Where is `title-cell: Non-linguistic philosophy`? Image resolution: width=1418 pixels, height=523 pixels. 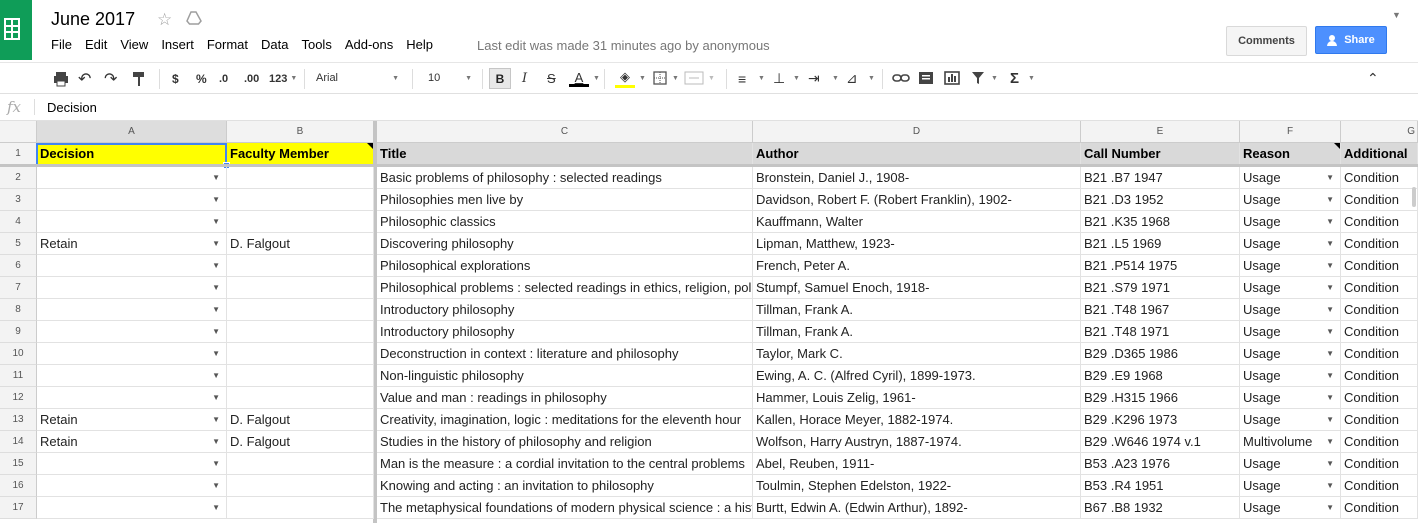
title-cell: Non-linguistic philosophy is located at coordinates (565, 376).